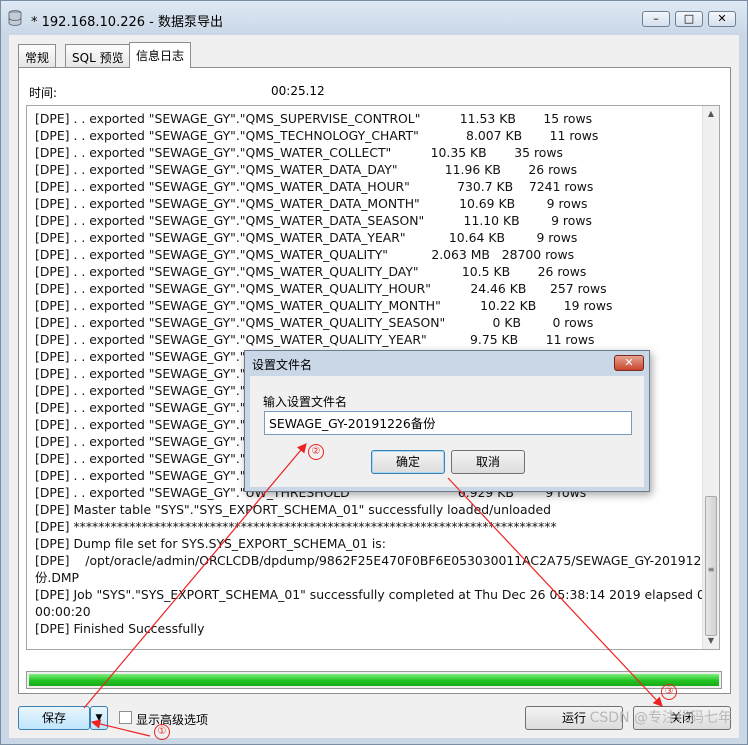 The width and height of the screenshot is (748, 745). I want to click on database-icon, so click(15, 18).